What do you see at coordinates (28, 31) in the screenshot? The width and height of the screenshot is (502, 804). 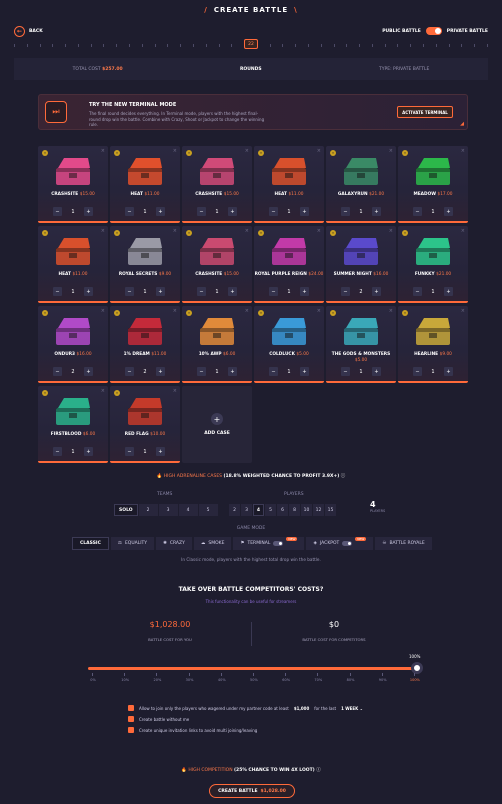 I see `back-button: ← BACK` at bounding box center [28, 31].